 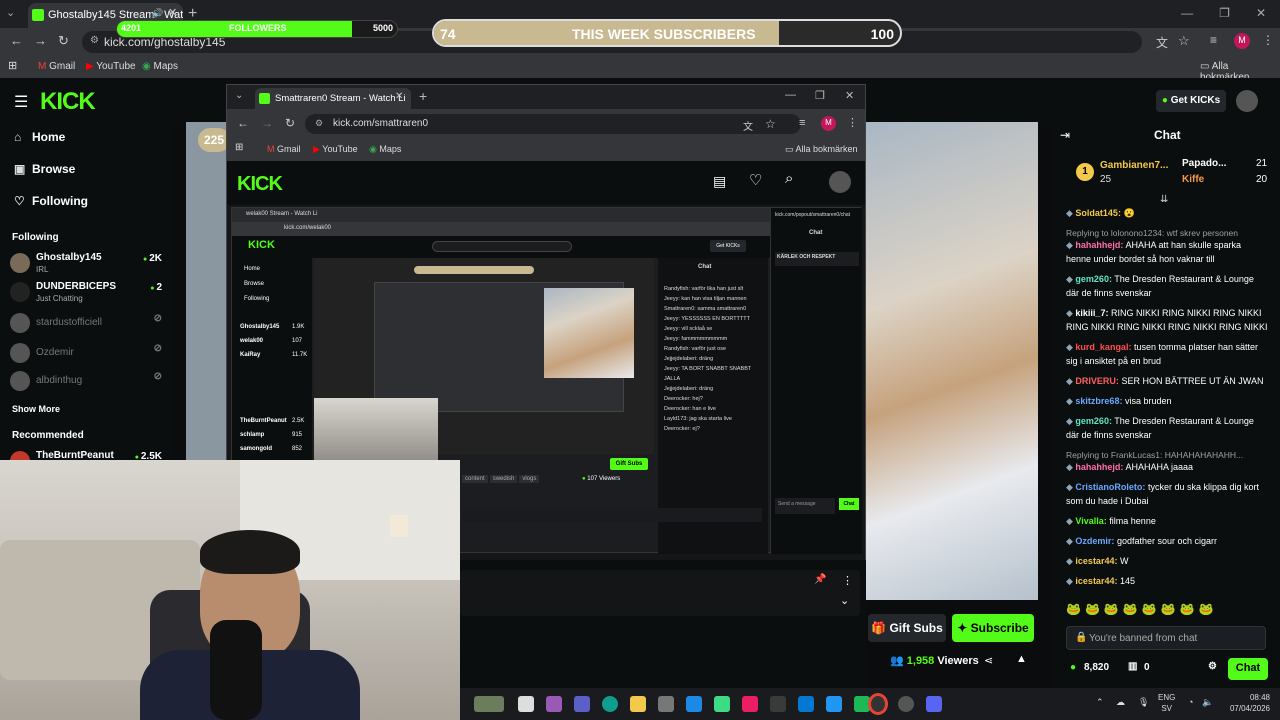 I want to click on outlook-icon, so click(x=694, y=704).